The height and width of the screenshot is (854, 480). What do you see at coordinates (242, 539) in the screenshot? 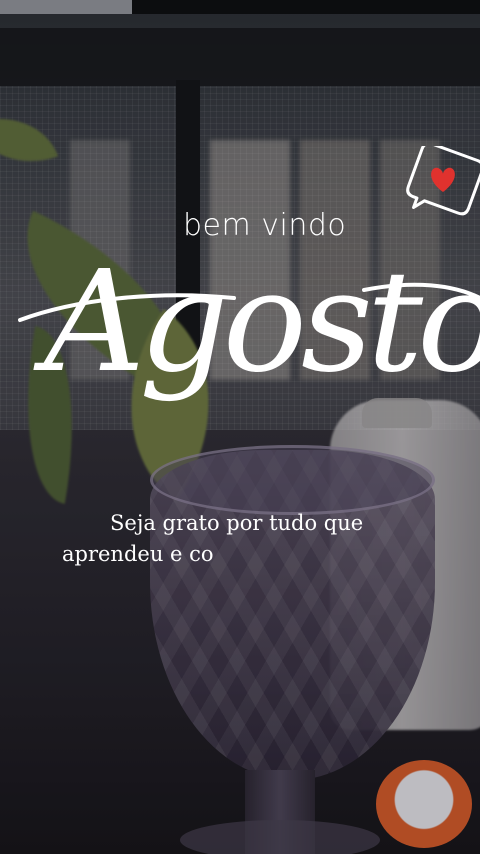
I see `quote-text: Seja grato por tudo que aprendeu e co` at bounding box center [242, 539].